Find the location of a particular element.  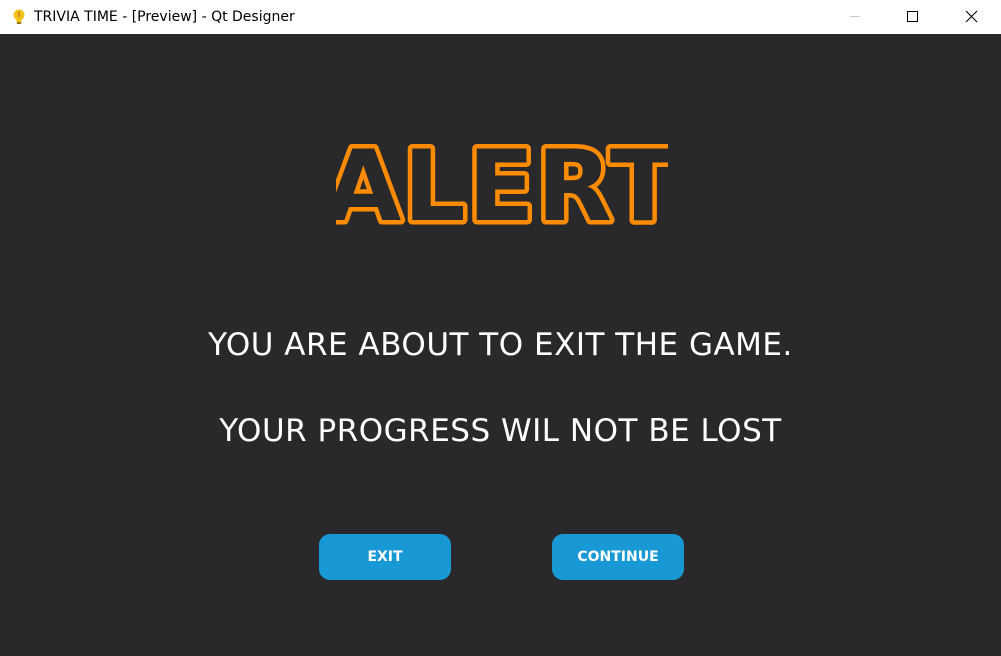

alert-heading-text: ALERT is located at coordinates (502, 184).